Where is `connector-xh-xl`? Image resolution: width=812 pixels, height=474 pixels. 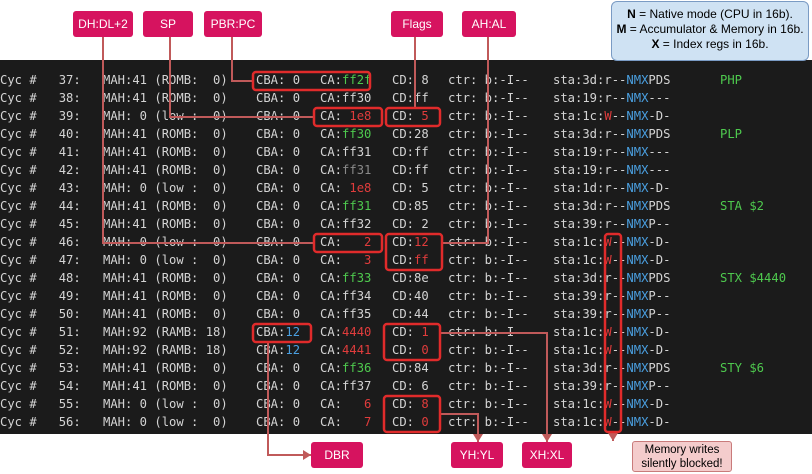
connector-xh-xl is located at coordinates (494, 387).